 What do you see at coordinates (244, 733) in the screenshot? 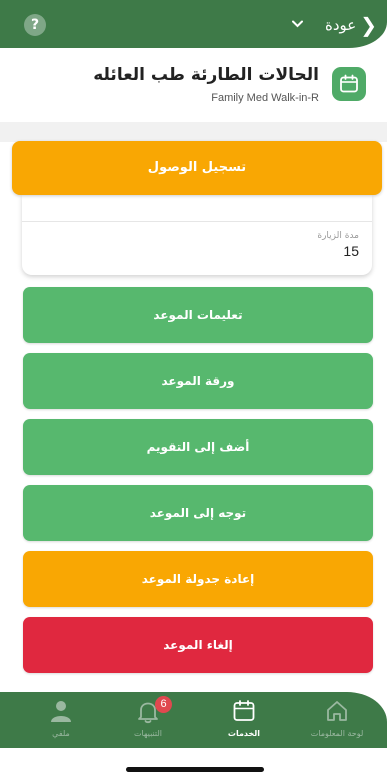
I see `nav-label-services: الخدمات` at bounding box center [244, 733].